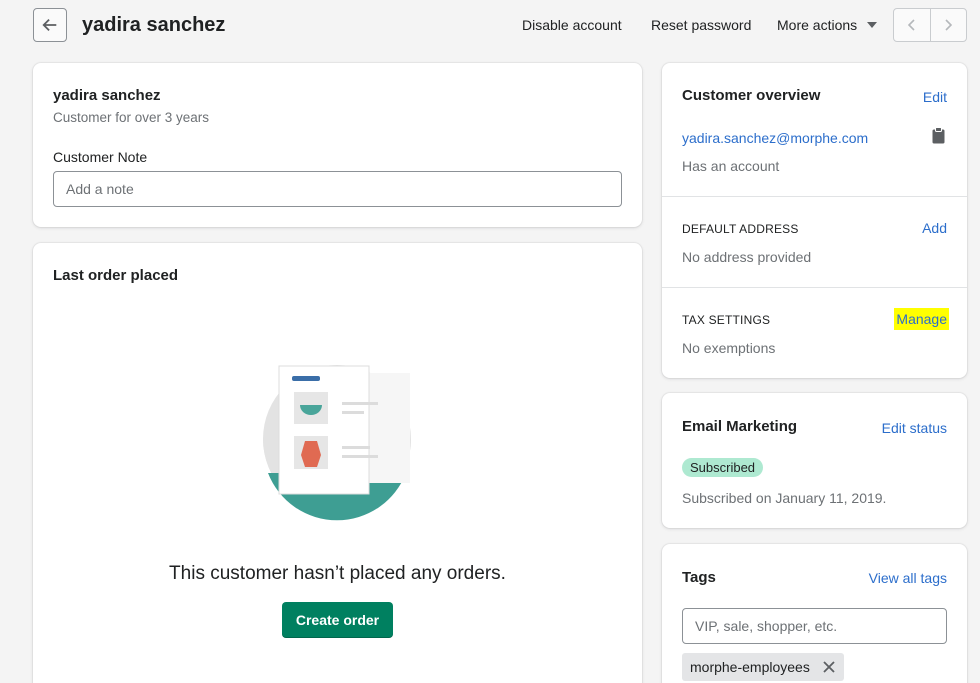 The height and width of the screenshot is (683, 980). What do you see at coordinates (934, 228) in the screenshot?
I see `add-address-link: Add` at bounding box center [934, 228].